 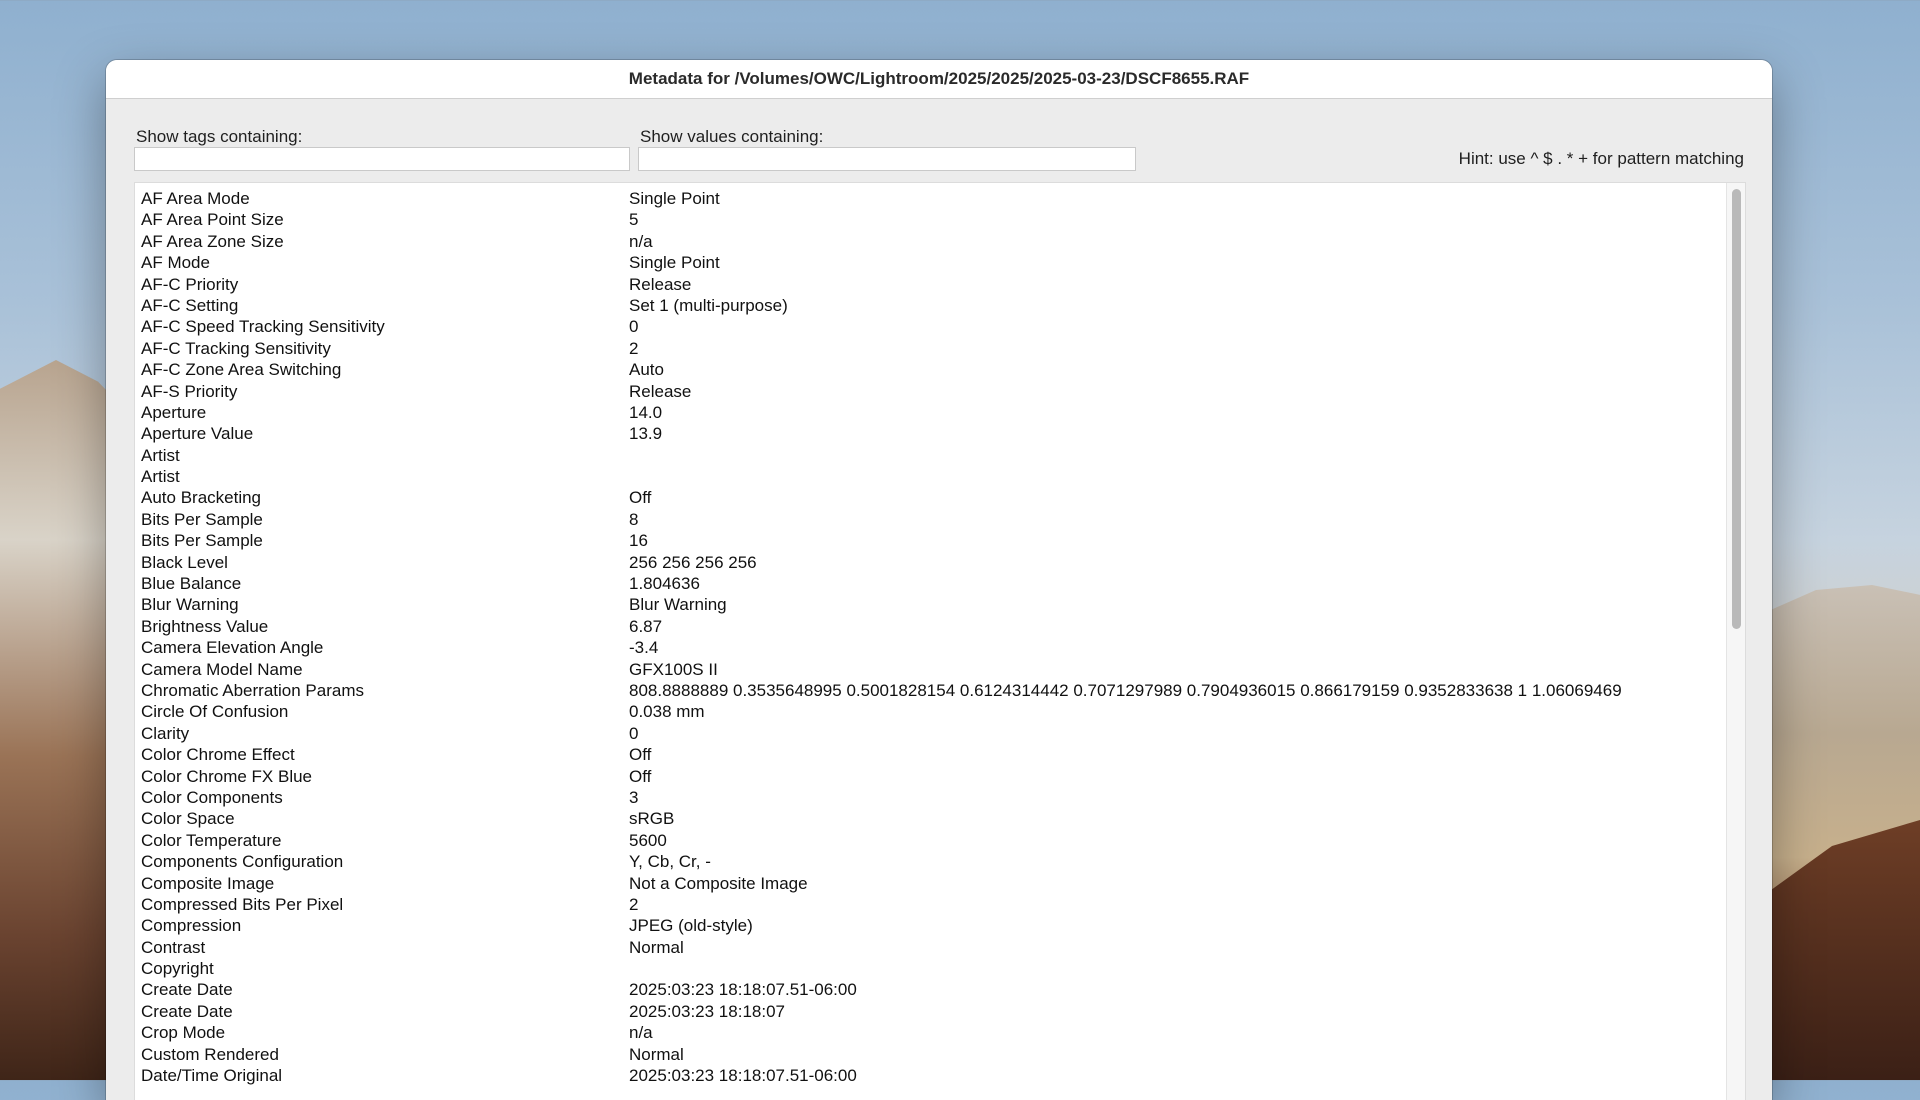 I want to click on metadata-row: Components Configuration Y, Cb, Cr, -, so click(x=930, y=861).